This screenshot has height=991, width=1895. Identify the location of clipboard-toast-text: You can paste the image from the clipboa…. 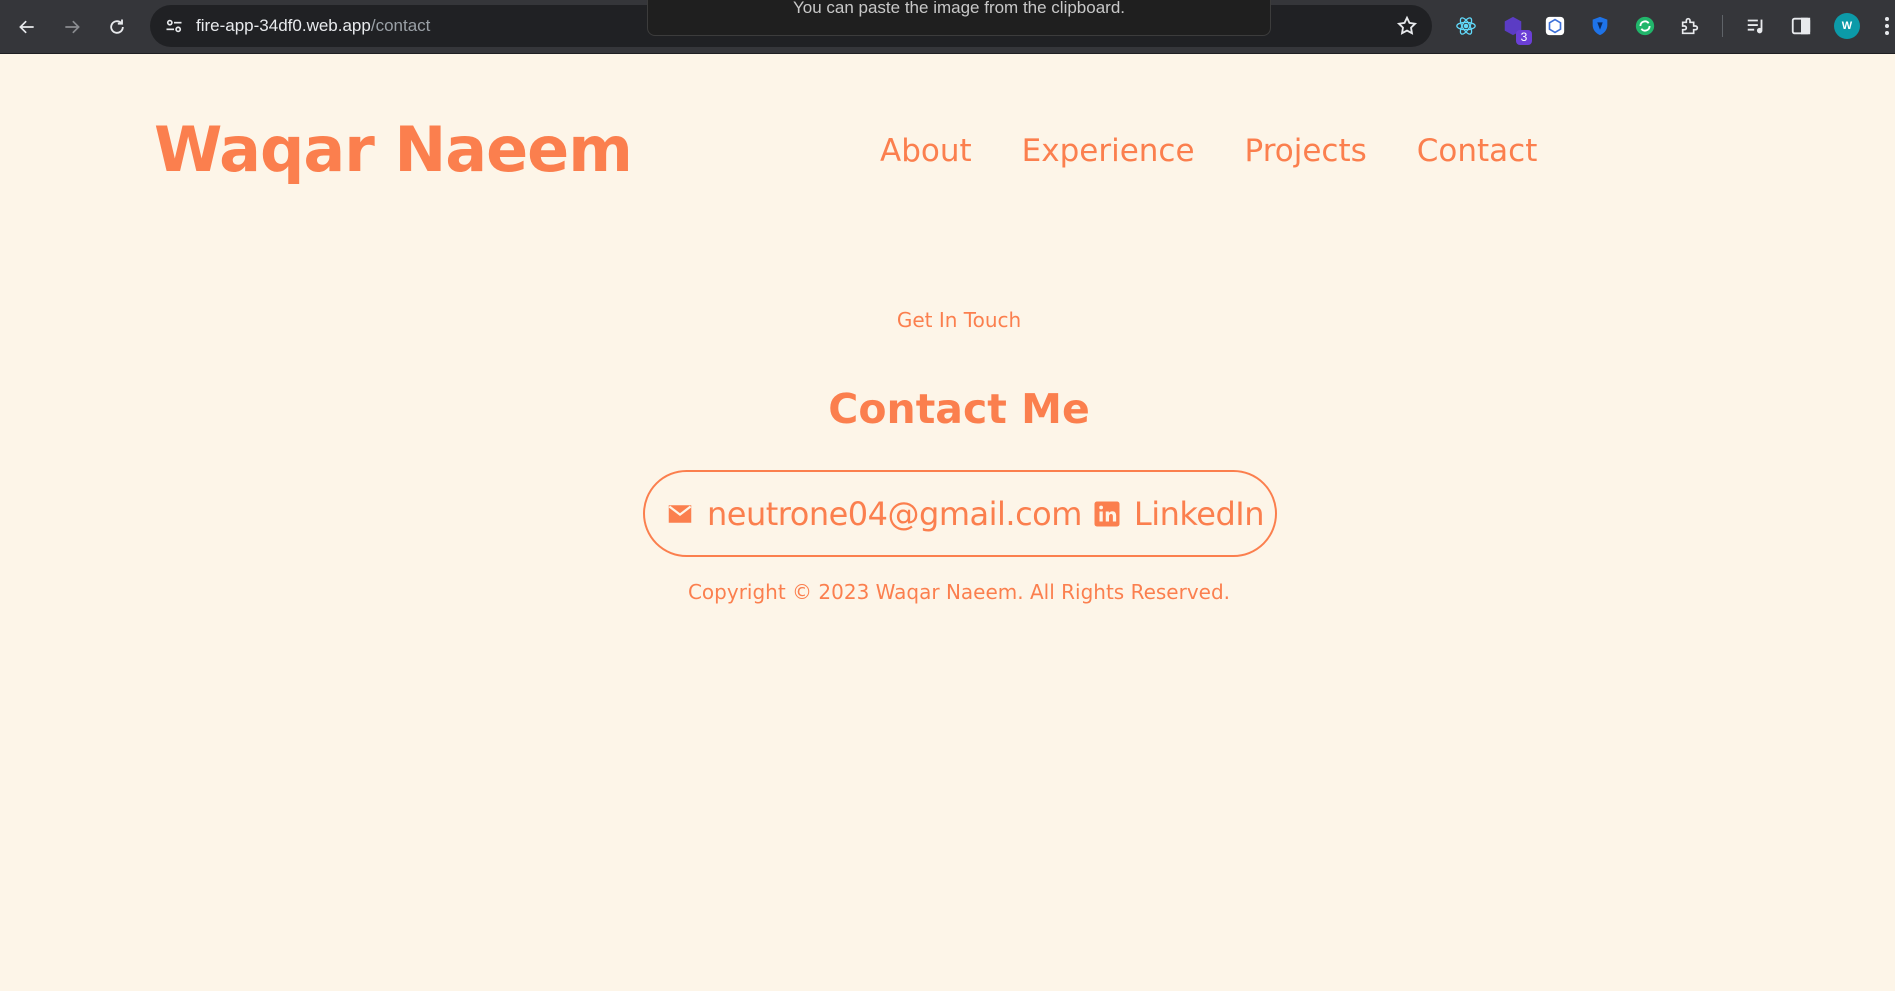
(959, 8).